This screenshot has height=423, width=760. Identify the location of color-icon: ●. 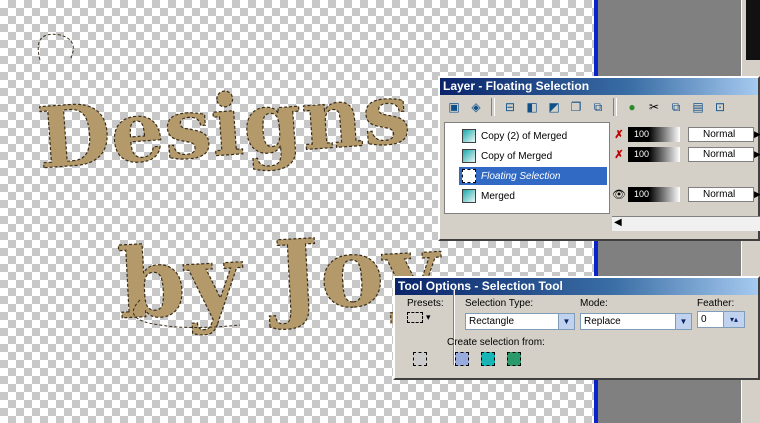
(632, 107).